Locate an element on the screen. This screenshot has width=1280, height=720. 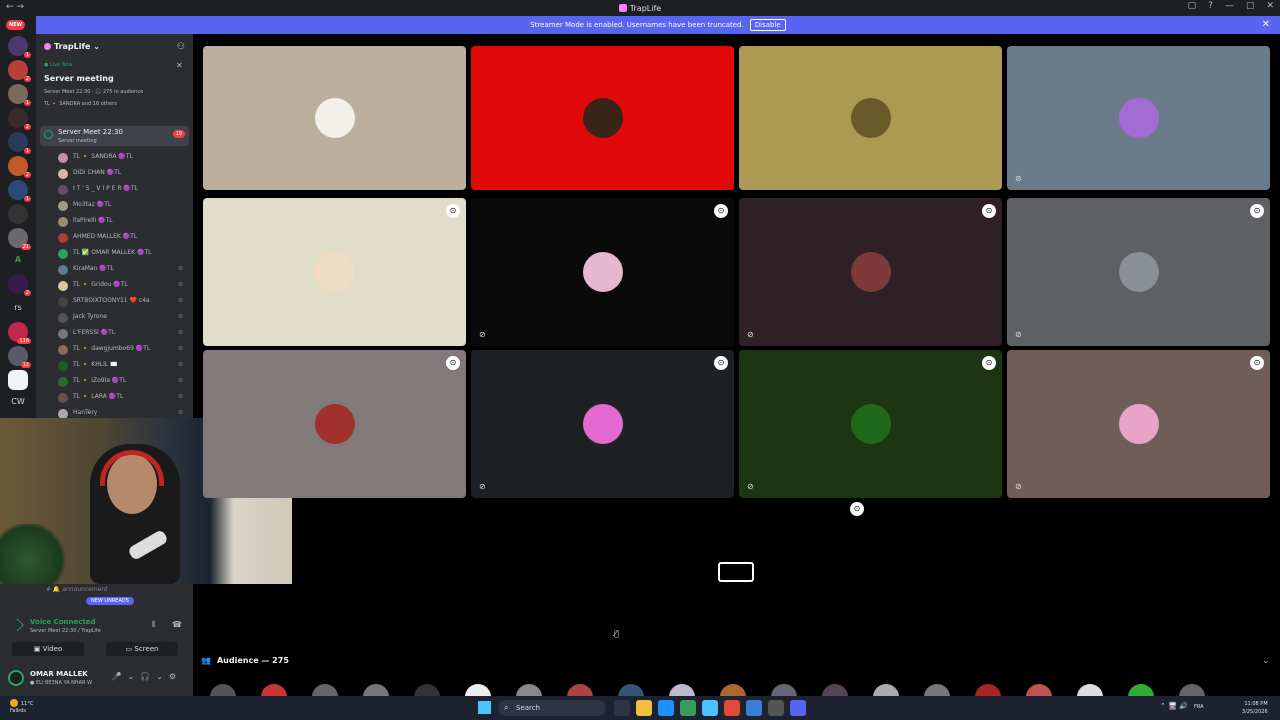
banner-close-icon: ✕ is located at coordinates (1266, 24).